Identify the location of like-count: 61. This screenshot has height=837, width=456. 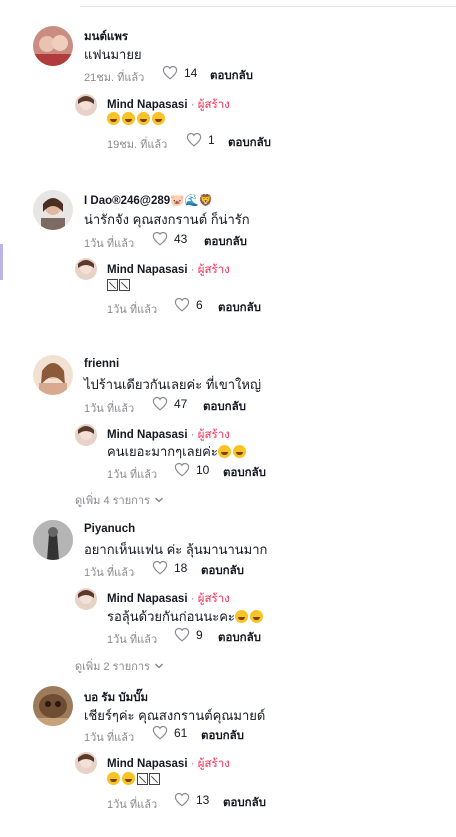
(181, 732).